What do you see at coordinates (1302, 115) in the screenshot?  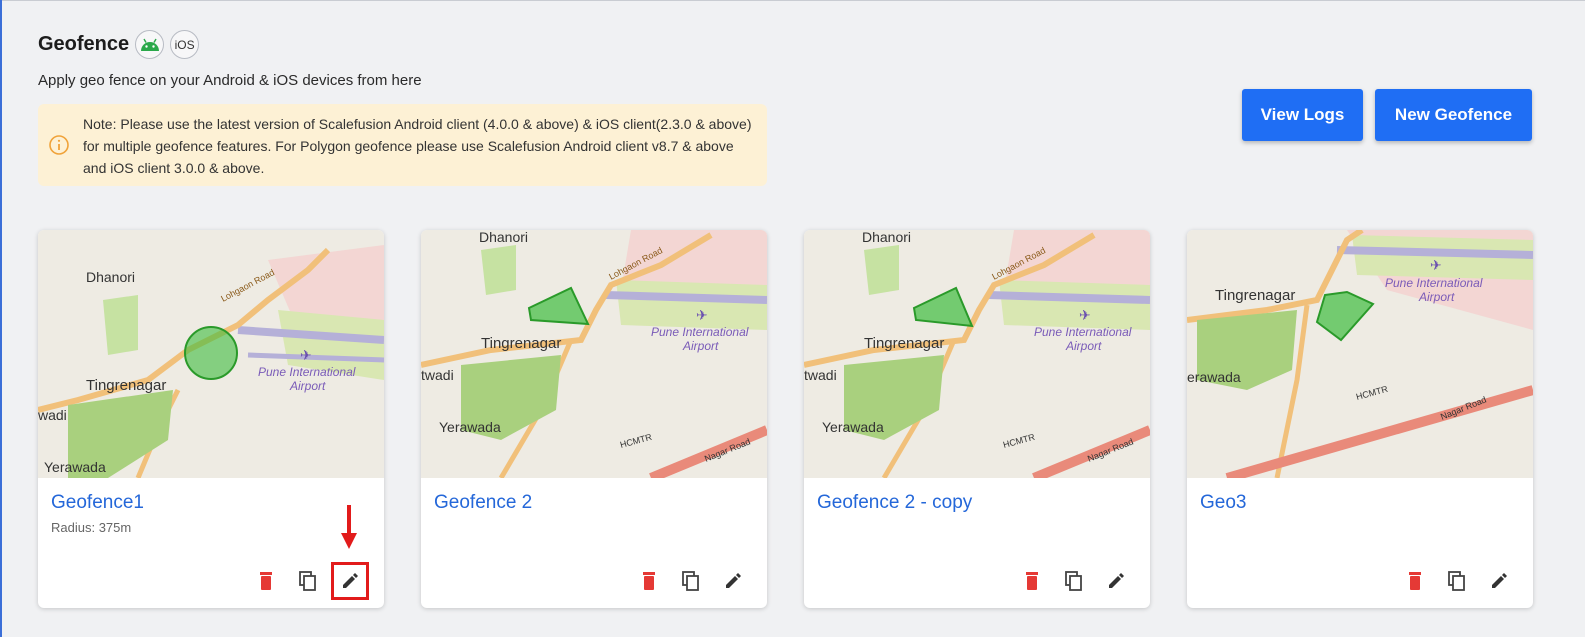 I see `view-logs-button: View Logs` at bounding box center [1302, 115].